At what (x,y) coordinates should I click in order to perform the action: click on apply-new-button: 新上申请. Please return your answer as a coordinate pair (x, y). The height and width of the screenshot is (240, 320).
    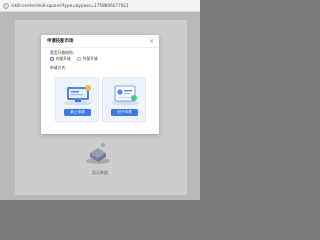
    Looking at the image, I should click on (77, 112).